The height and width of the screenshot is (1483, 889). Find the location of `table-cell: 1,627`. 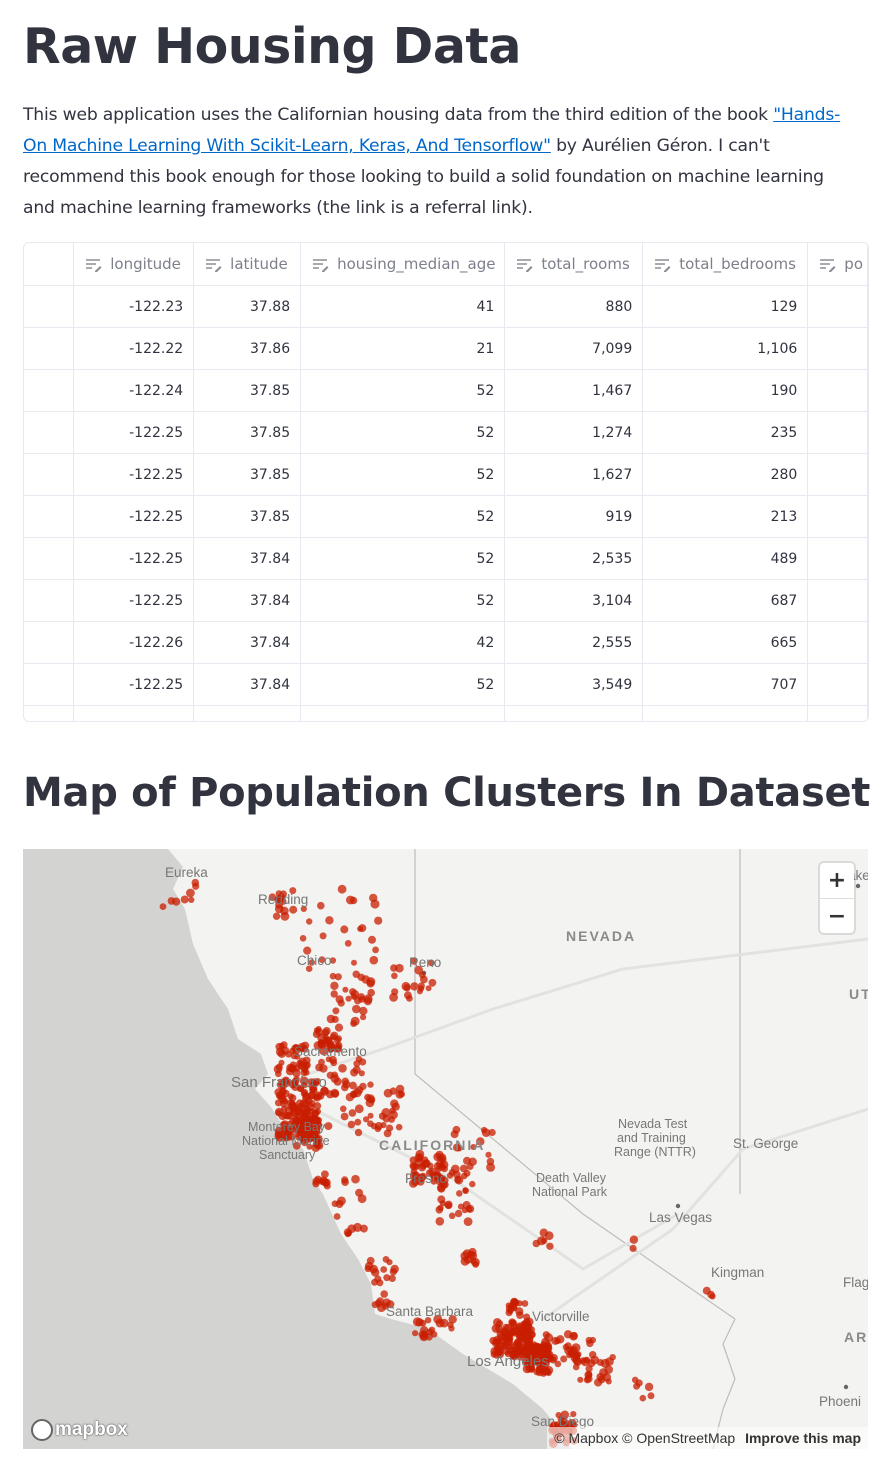

table-cell: 1,627 is located at coordinates (574, 474).